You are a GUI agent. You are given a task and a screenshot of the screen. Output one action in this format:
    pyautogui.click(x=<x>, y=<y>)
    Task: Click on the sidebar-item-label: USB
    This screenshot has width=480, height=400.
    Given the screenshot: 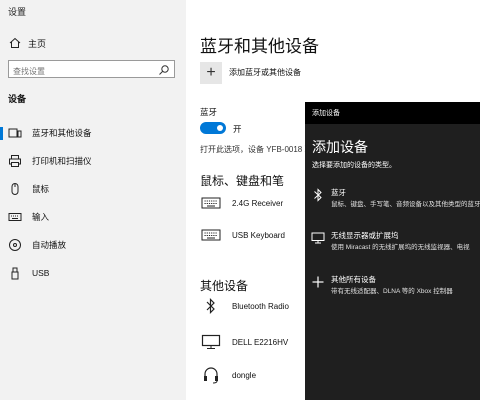 What is the action you would take?
    pyautogui.click(x=41, y=273)
    